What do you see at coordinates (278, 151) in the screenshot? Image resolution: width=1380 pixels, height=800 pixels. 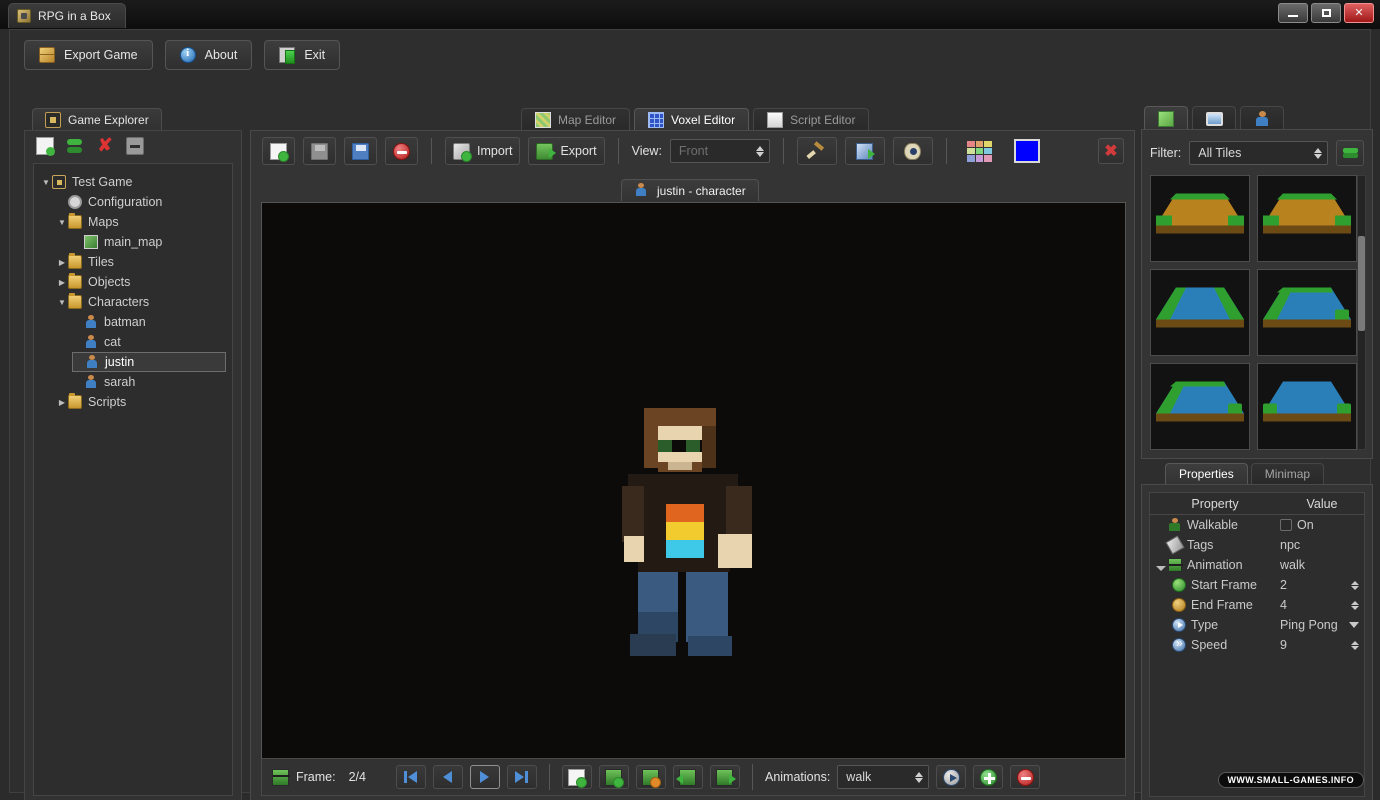 I see `new-voxel-button` at bounding box center [278, 151].